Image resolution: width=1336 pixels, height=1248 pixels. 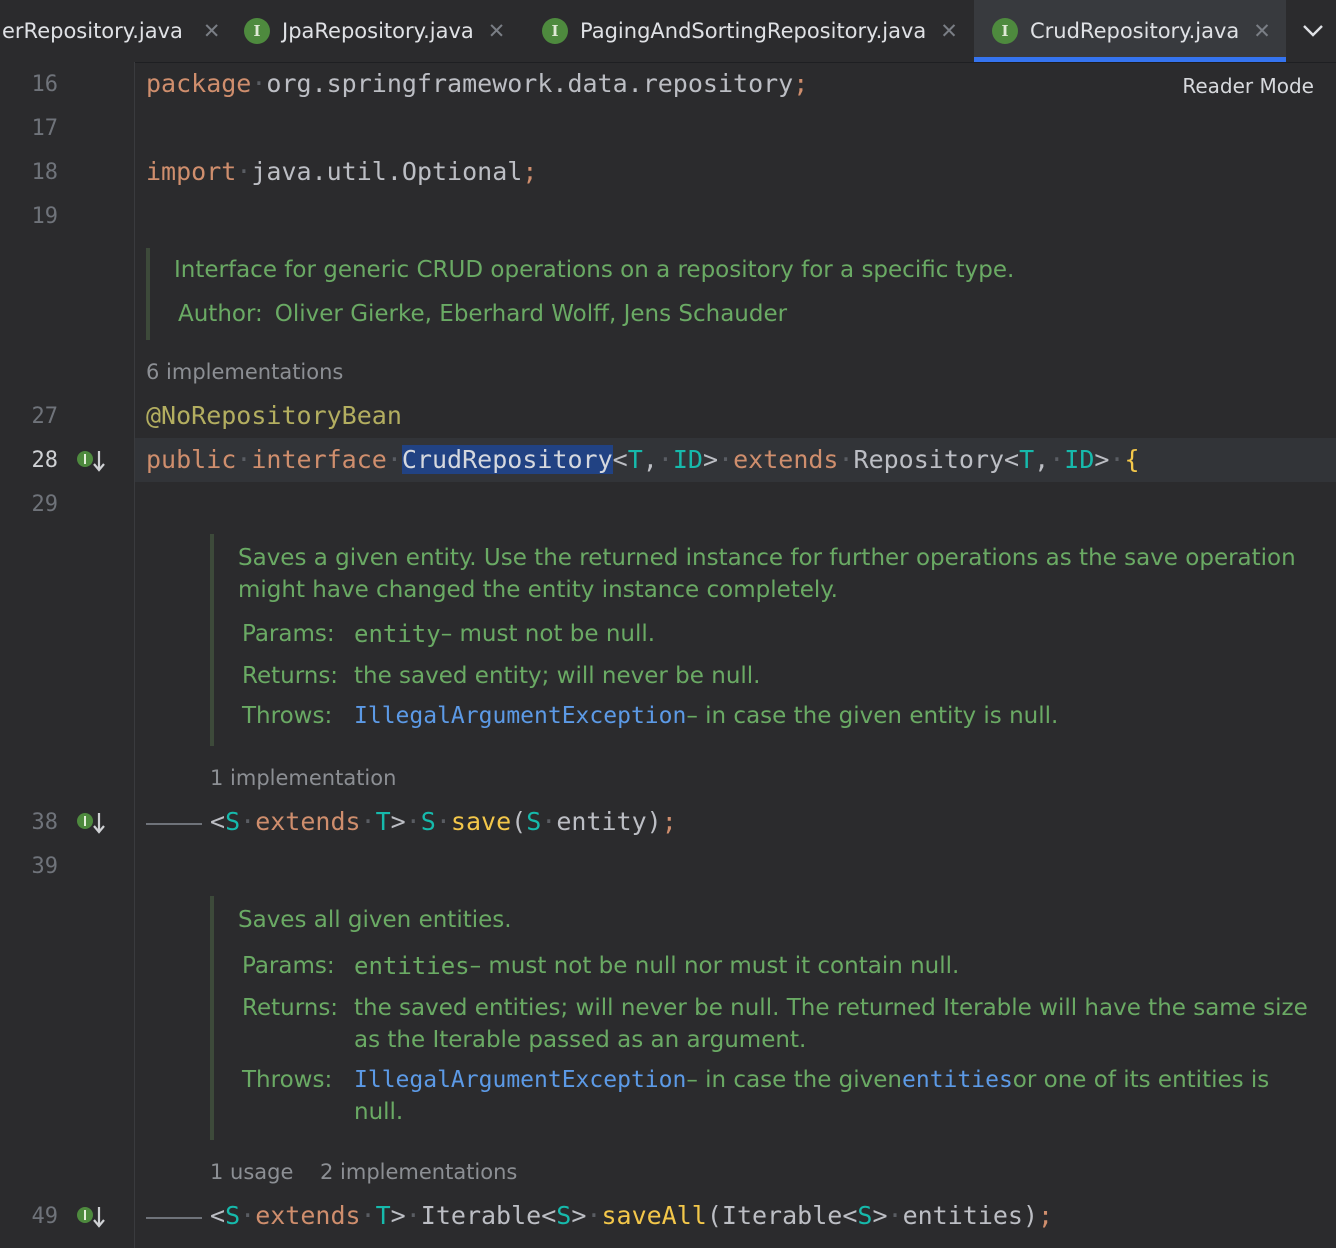 I want to click on tab-er-repository: erRepository.java ✕, so click(x=113, y=31).